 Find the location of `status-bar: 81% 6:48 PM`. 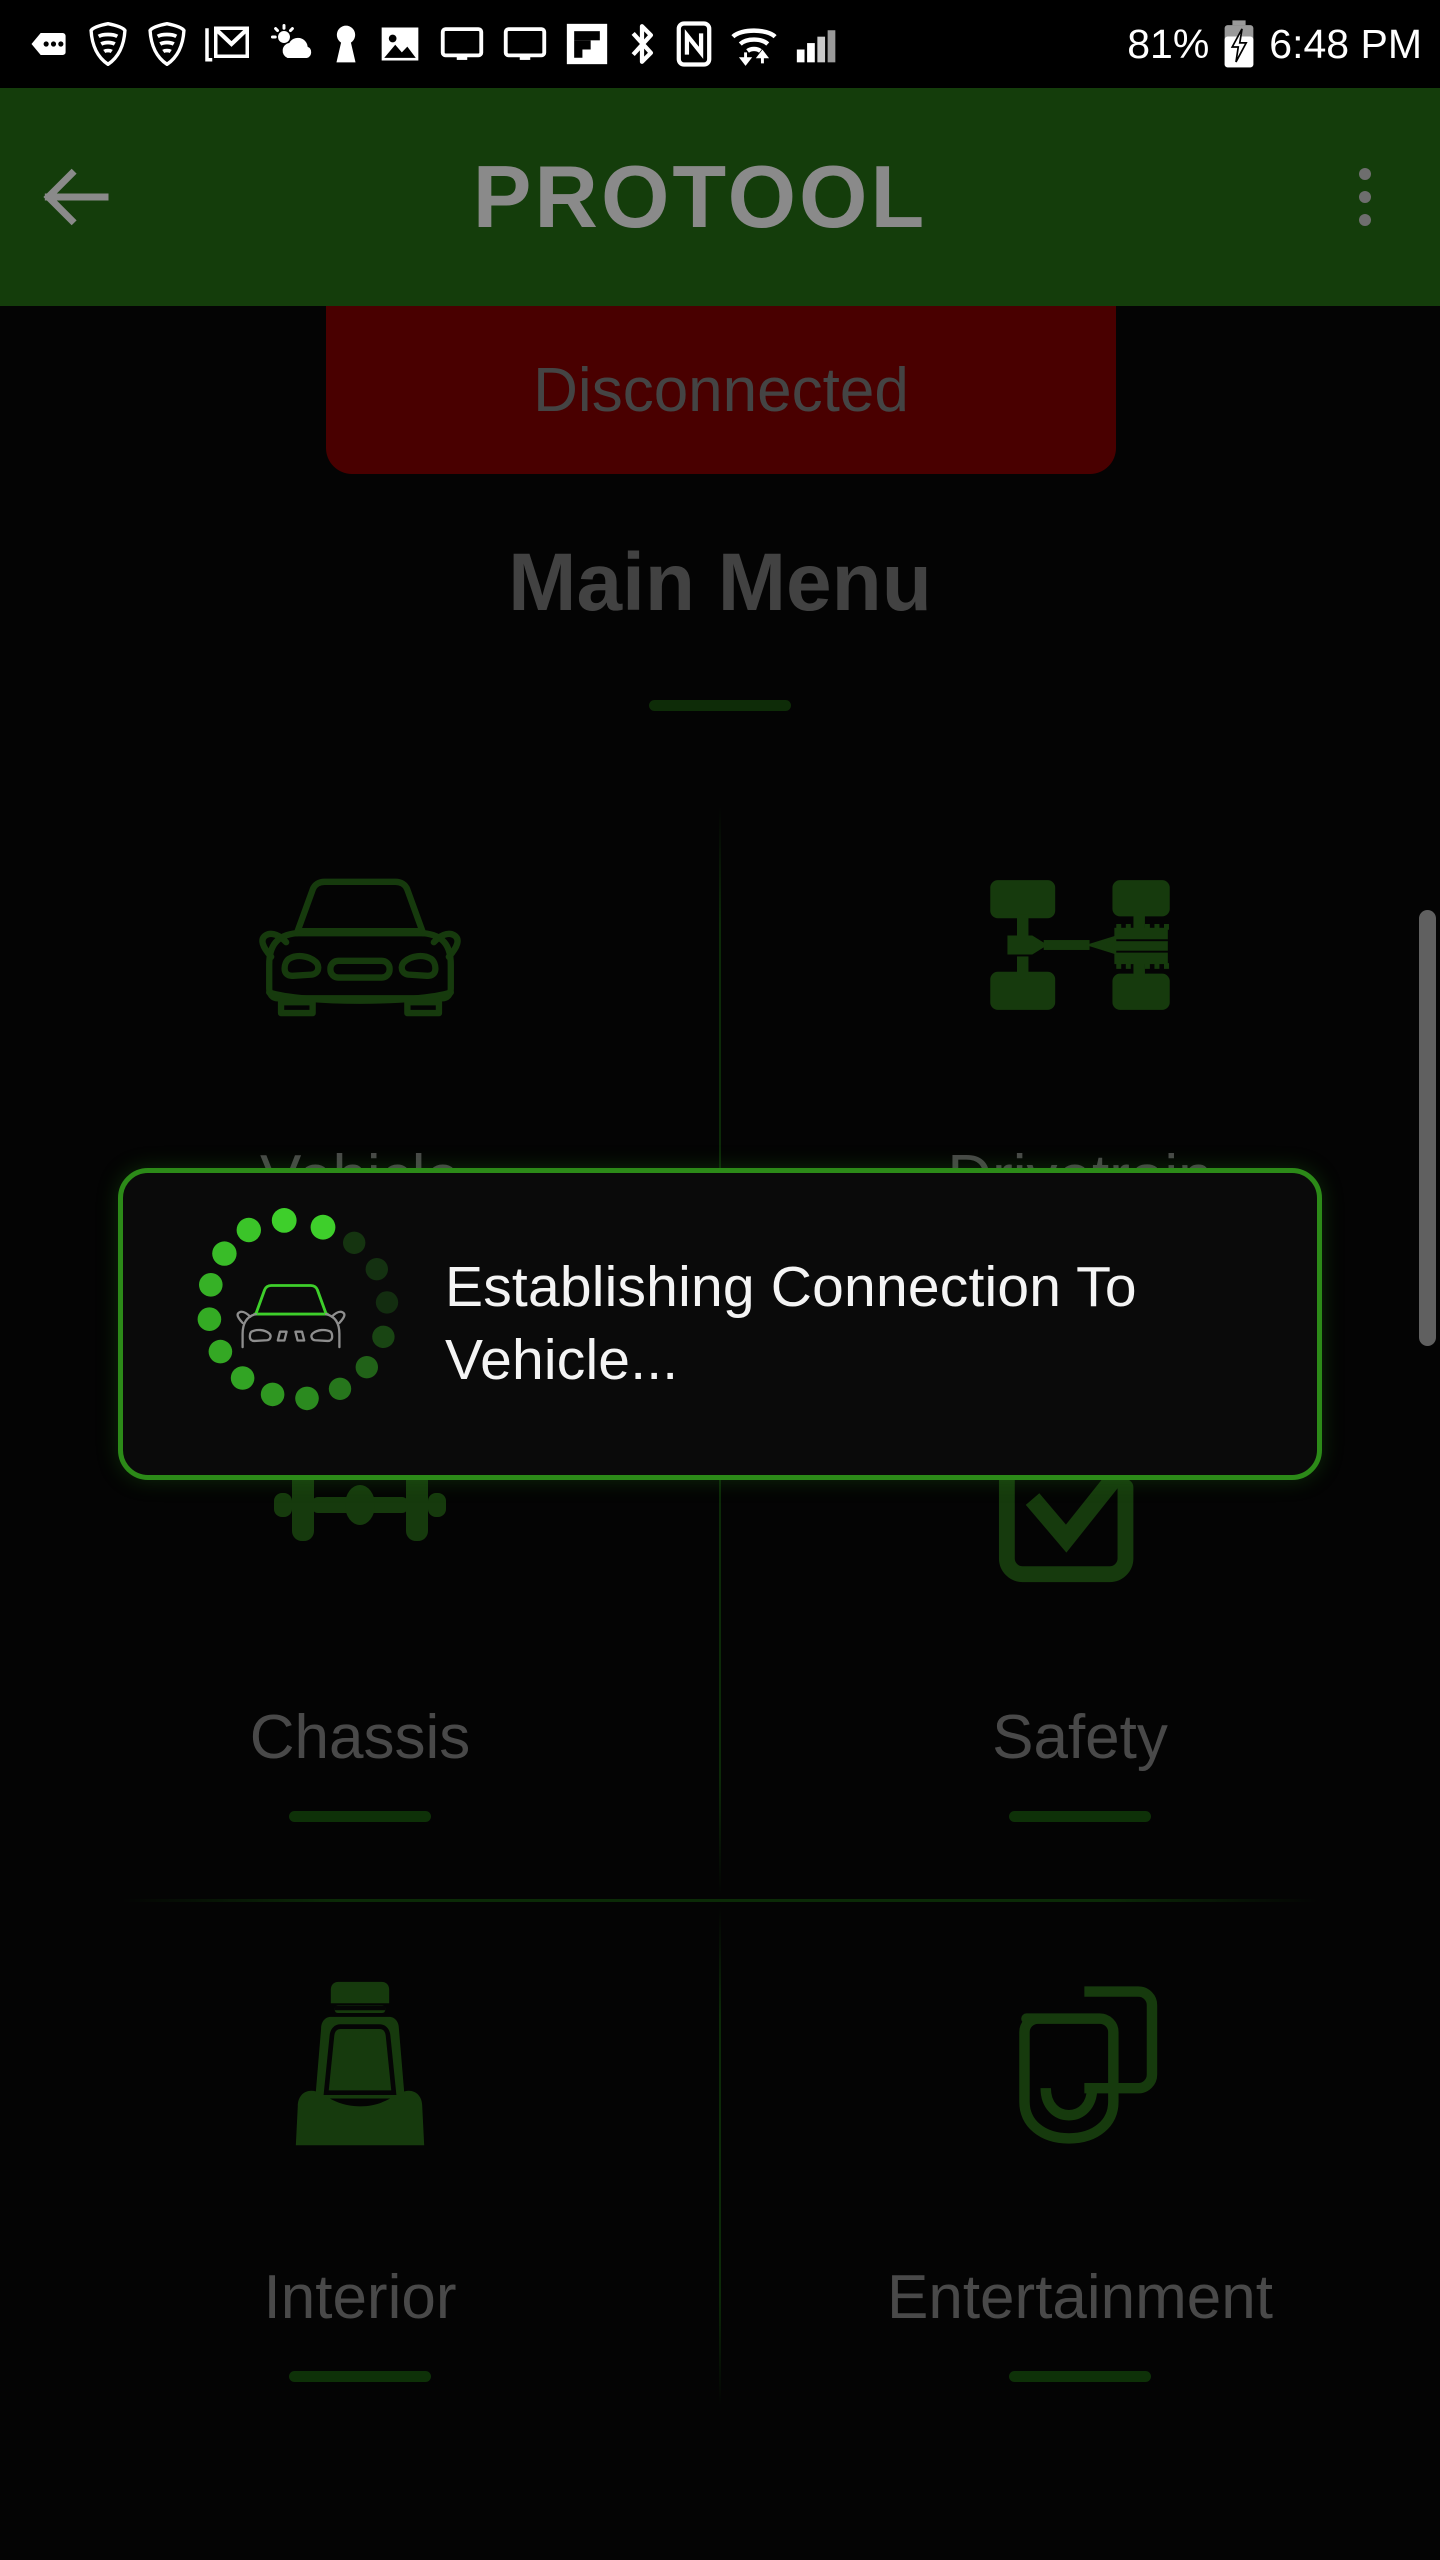

status-bar: 81% 6:48 PM is located at coordinates (720, 44).